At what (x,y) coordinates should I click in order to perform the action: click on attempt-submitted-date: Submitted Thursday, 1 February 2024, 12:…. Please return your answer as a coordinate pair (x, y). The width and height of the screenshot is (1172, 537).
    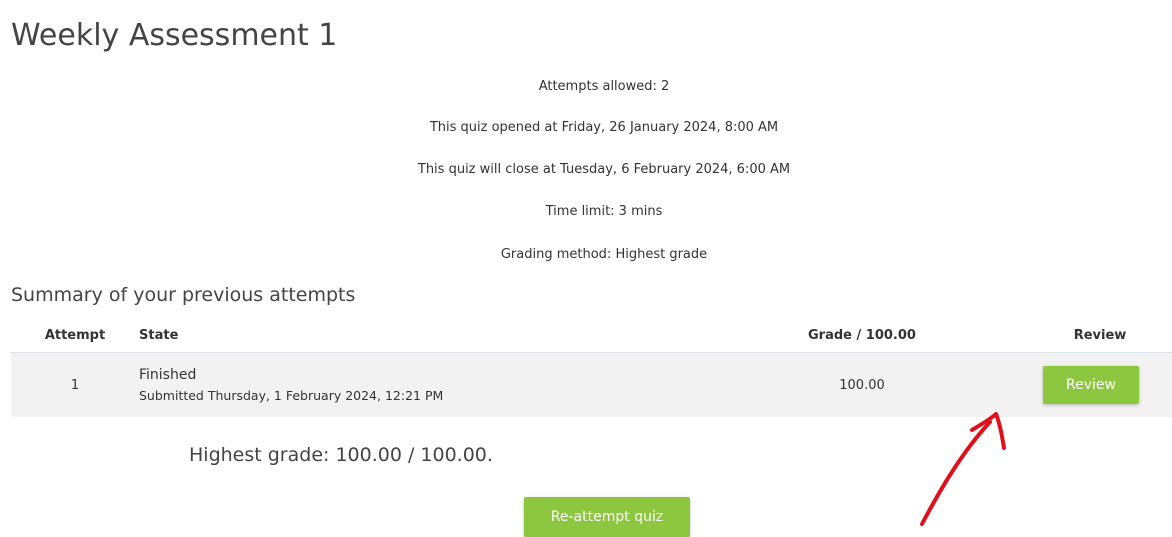
    Looking at the image, I should click on (291, 395).